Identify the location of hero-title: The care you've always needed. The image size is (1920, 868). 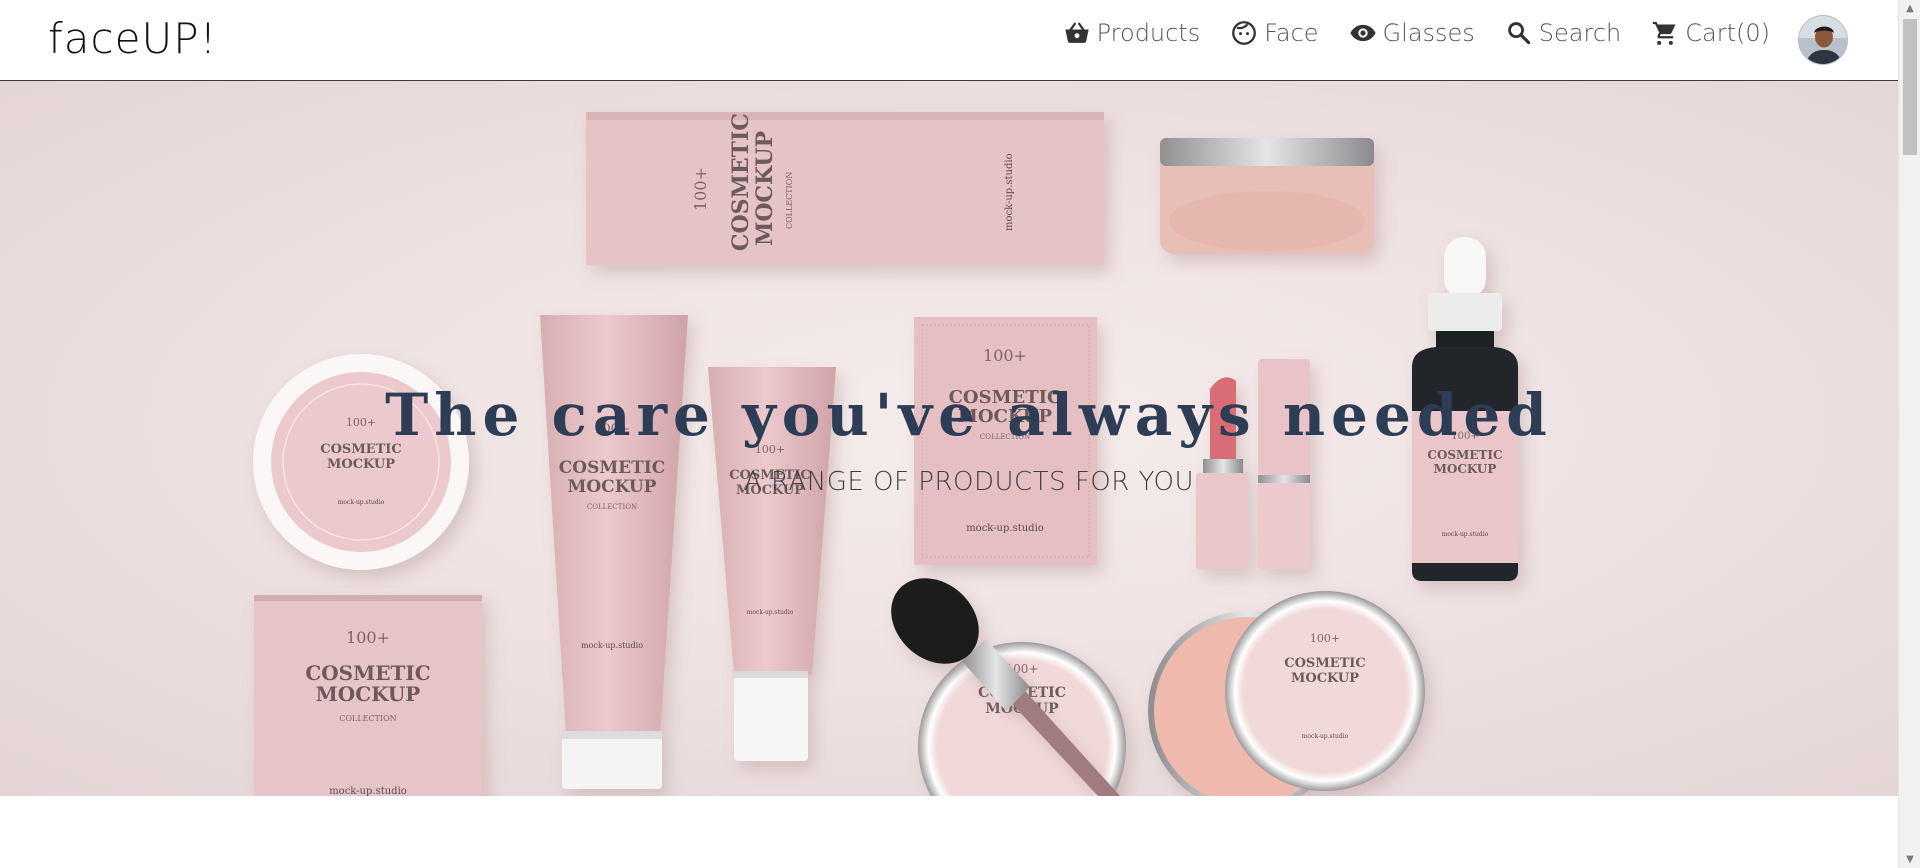
(969, 415).